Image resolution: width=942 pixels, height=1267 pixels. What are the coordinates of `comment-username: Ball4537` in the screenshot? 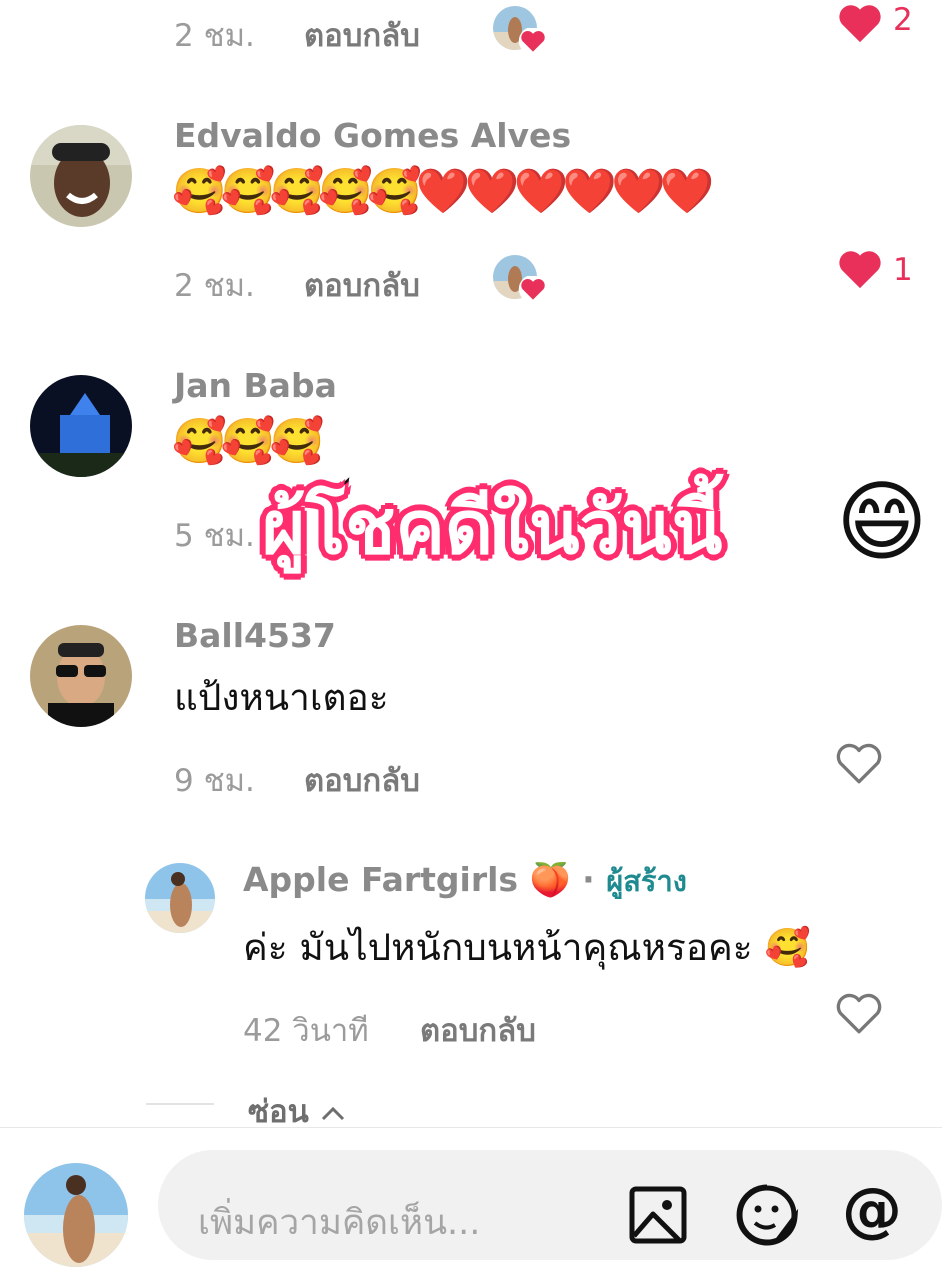 It's located at (255, 635).